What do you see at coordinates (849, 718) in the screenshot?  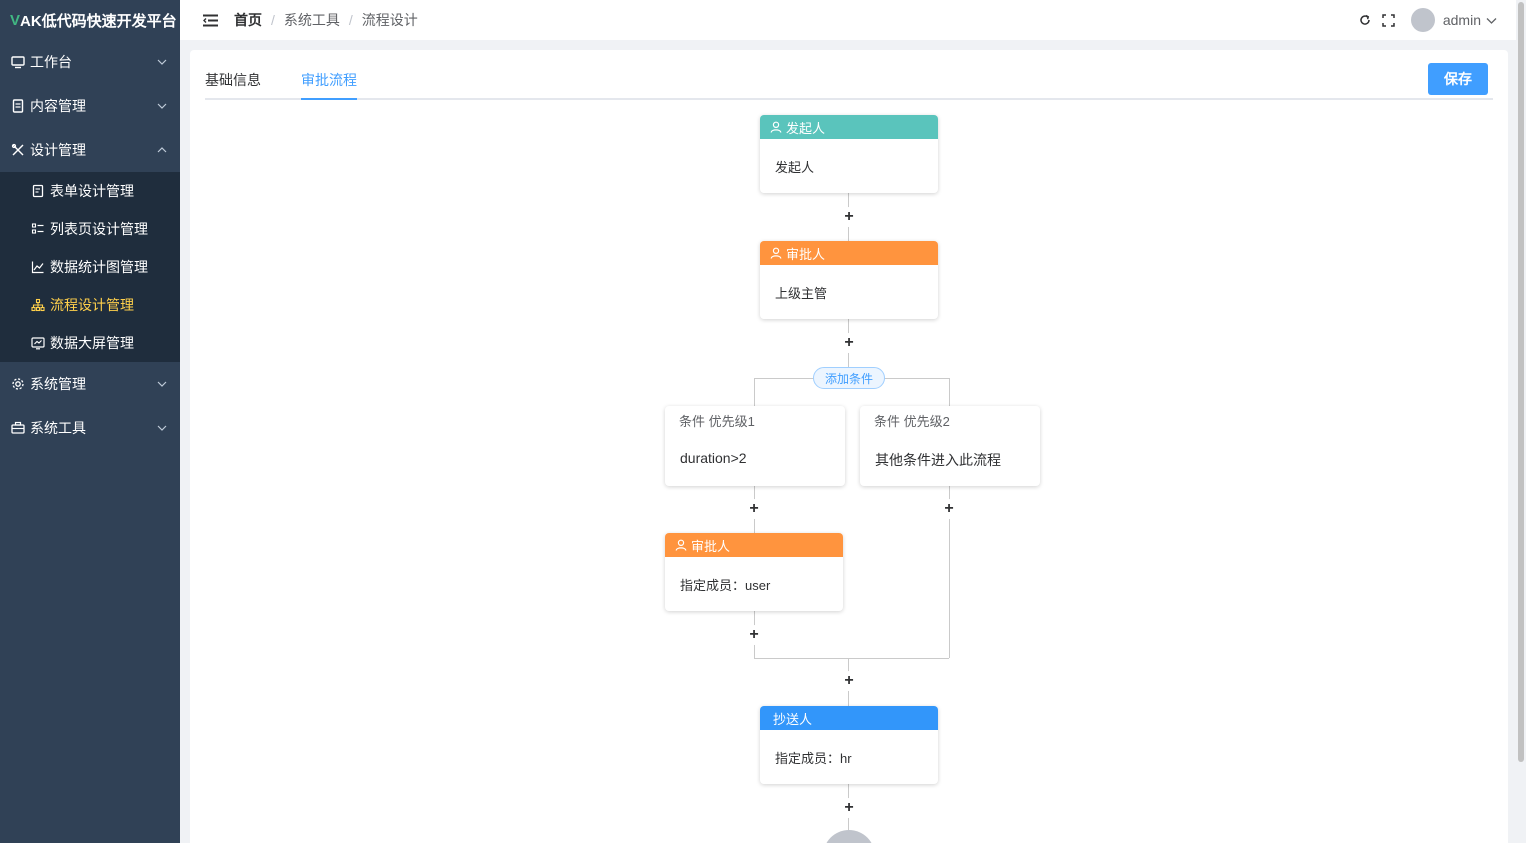 I see `cc-node-header: 抄送人` at bounding box center [849, 718].